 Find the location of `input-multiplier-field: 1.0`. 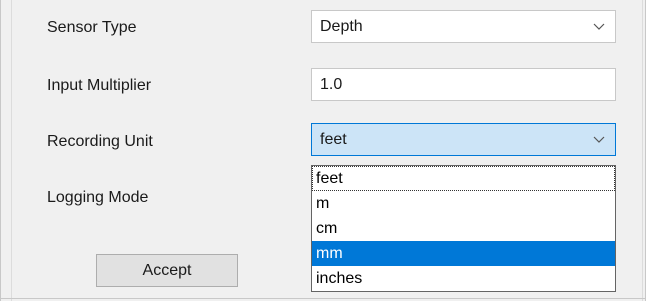

input-multiplier-field: 1.0 is located at coordinates (463, 84).